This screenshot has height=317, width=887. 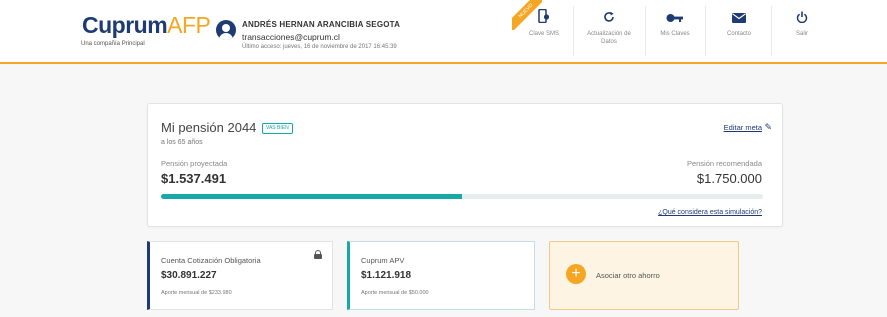 What do you see at coordinates (743, 127) in the screenshot?
I see `edit-goal-link: Editar meta` at bounding box center [743, 127].